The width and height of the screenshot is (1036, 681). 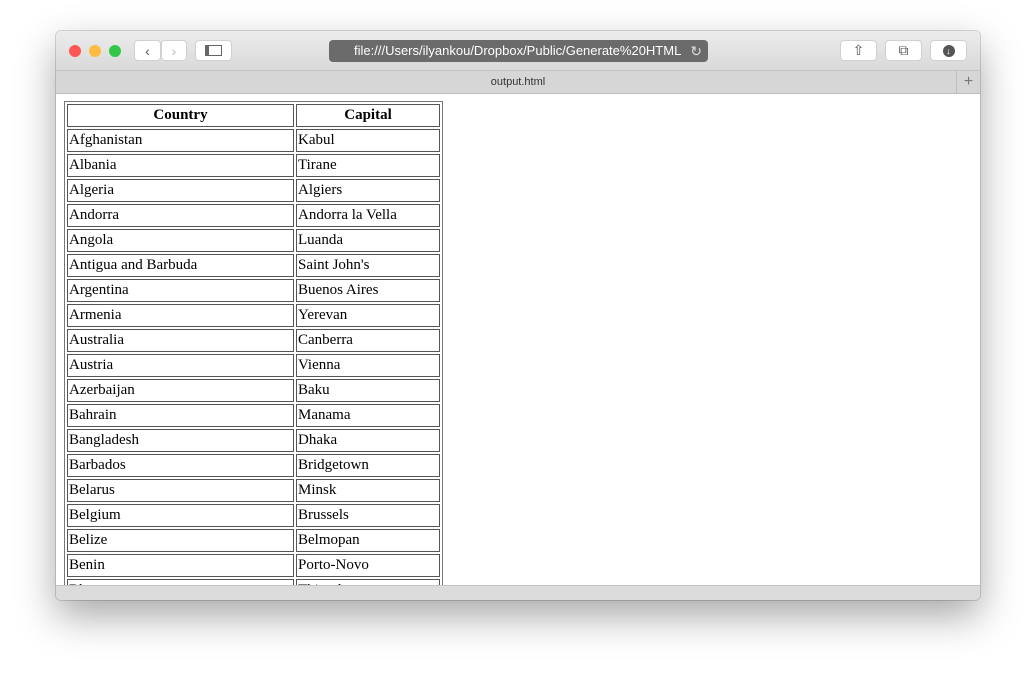 What do you see at coordinates (368, 365) in the screenshot?
I see `capital-cell: Vienna` at bounding box center [368, 365].